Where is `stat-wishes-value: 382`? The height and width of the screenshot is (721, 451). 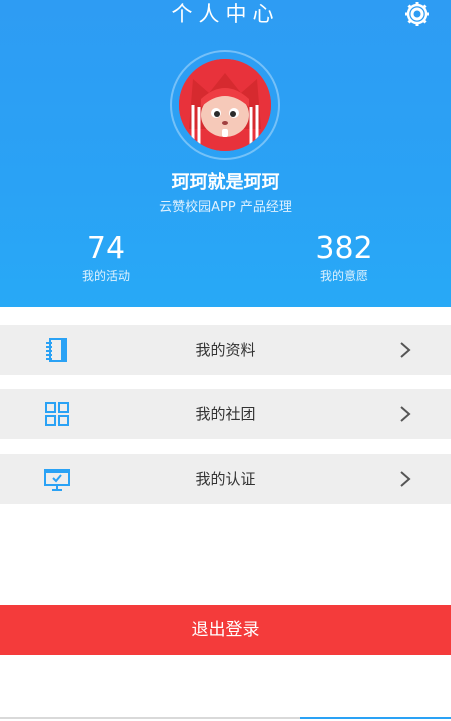 stat-wishes-value: 382 is located at coordinates (344, 248).